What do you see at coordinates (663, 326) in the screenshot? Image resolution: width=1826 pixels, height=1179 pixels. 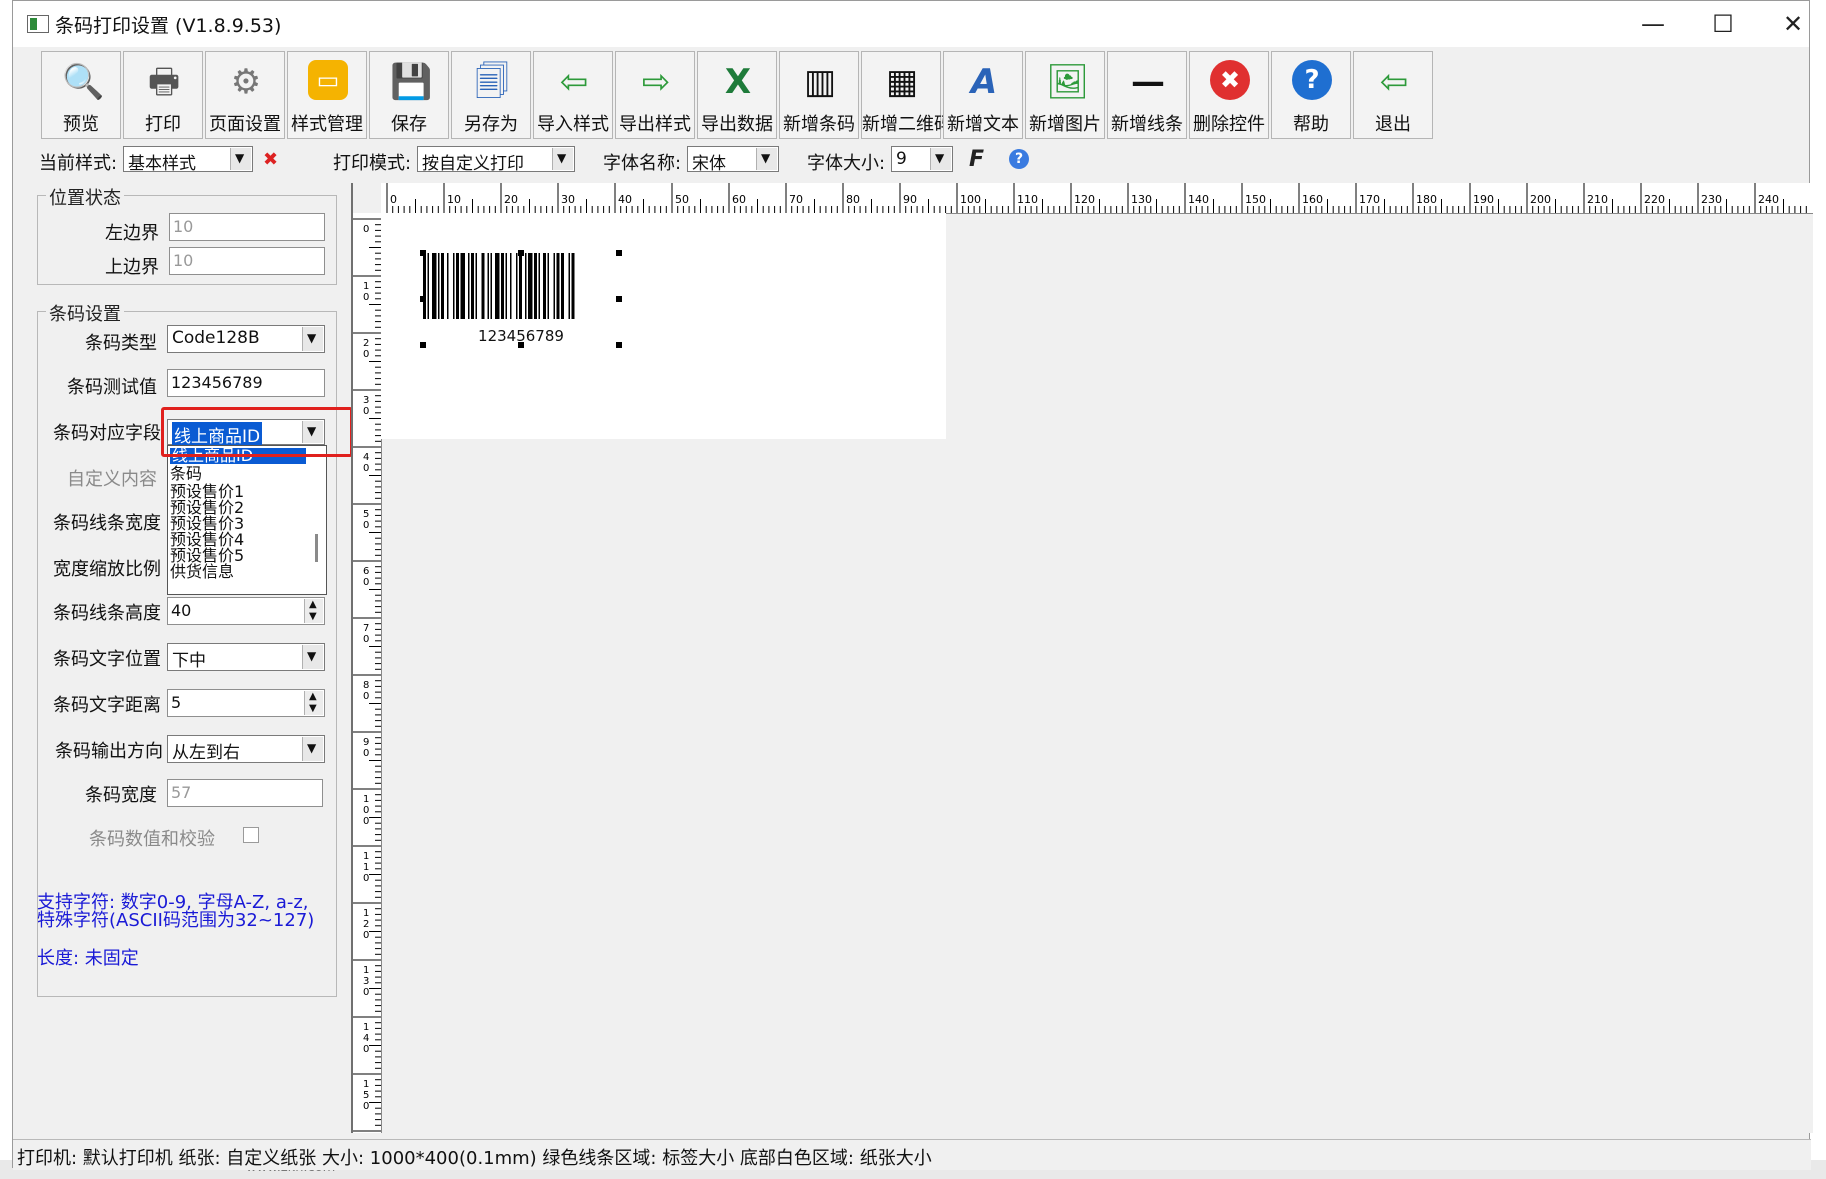 I see `label-paper: 123456789` at bounding box center [663, 326].